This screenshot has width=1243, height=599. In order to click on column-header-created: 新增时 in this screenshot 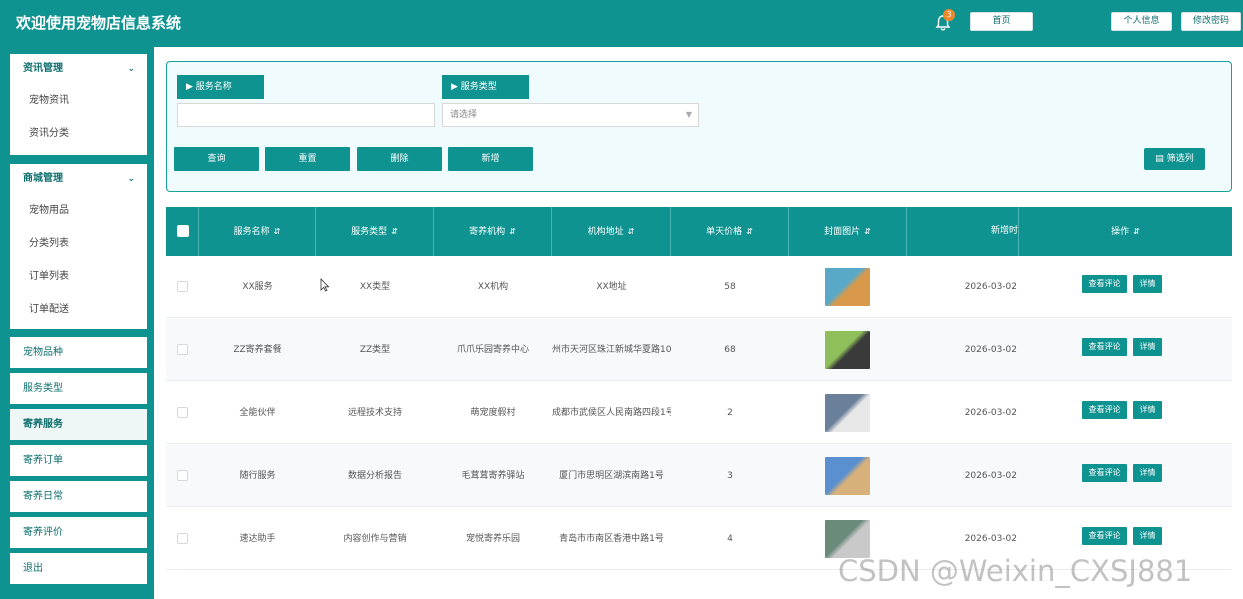, I will do `click(963, 231)`.